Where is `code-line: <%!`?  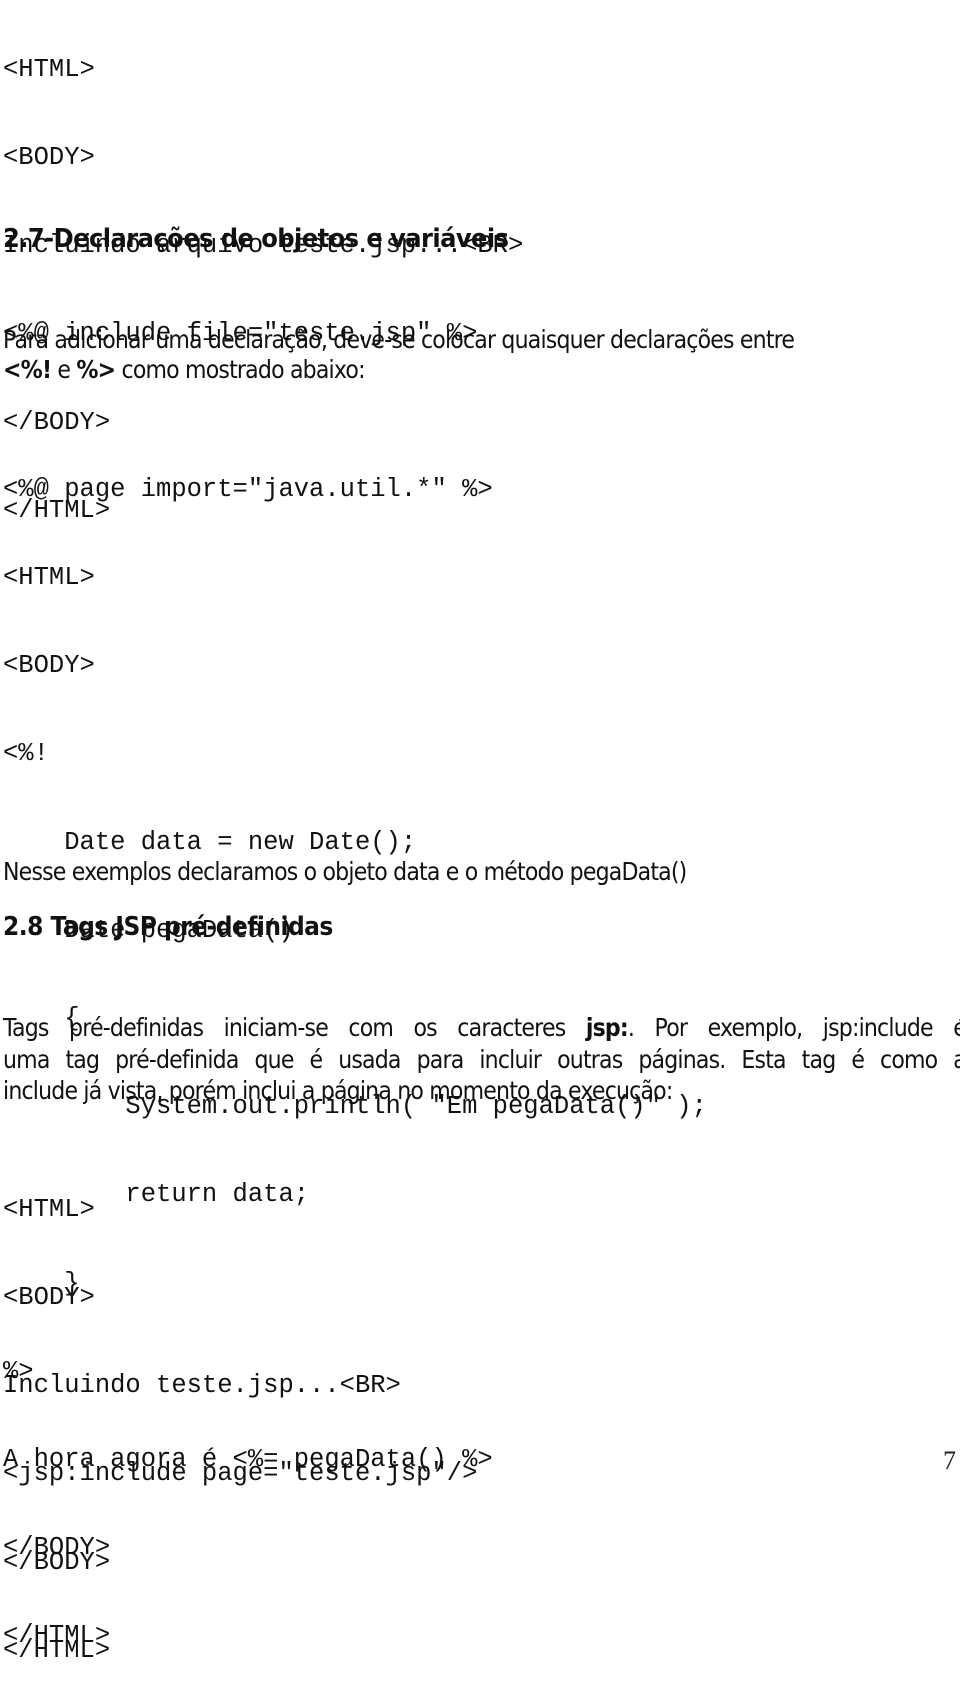
code-line: <%! is located at coordinates (26, 754).